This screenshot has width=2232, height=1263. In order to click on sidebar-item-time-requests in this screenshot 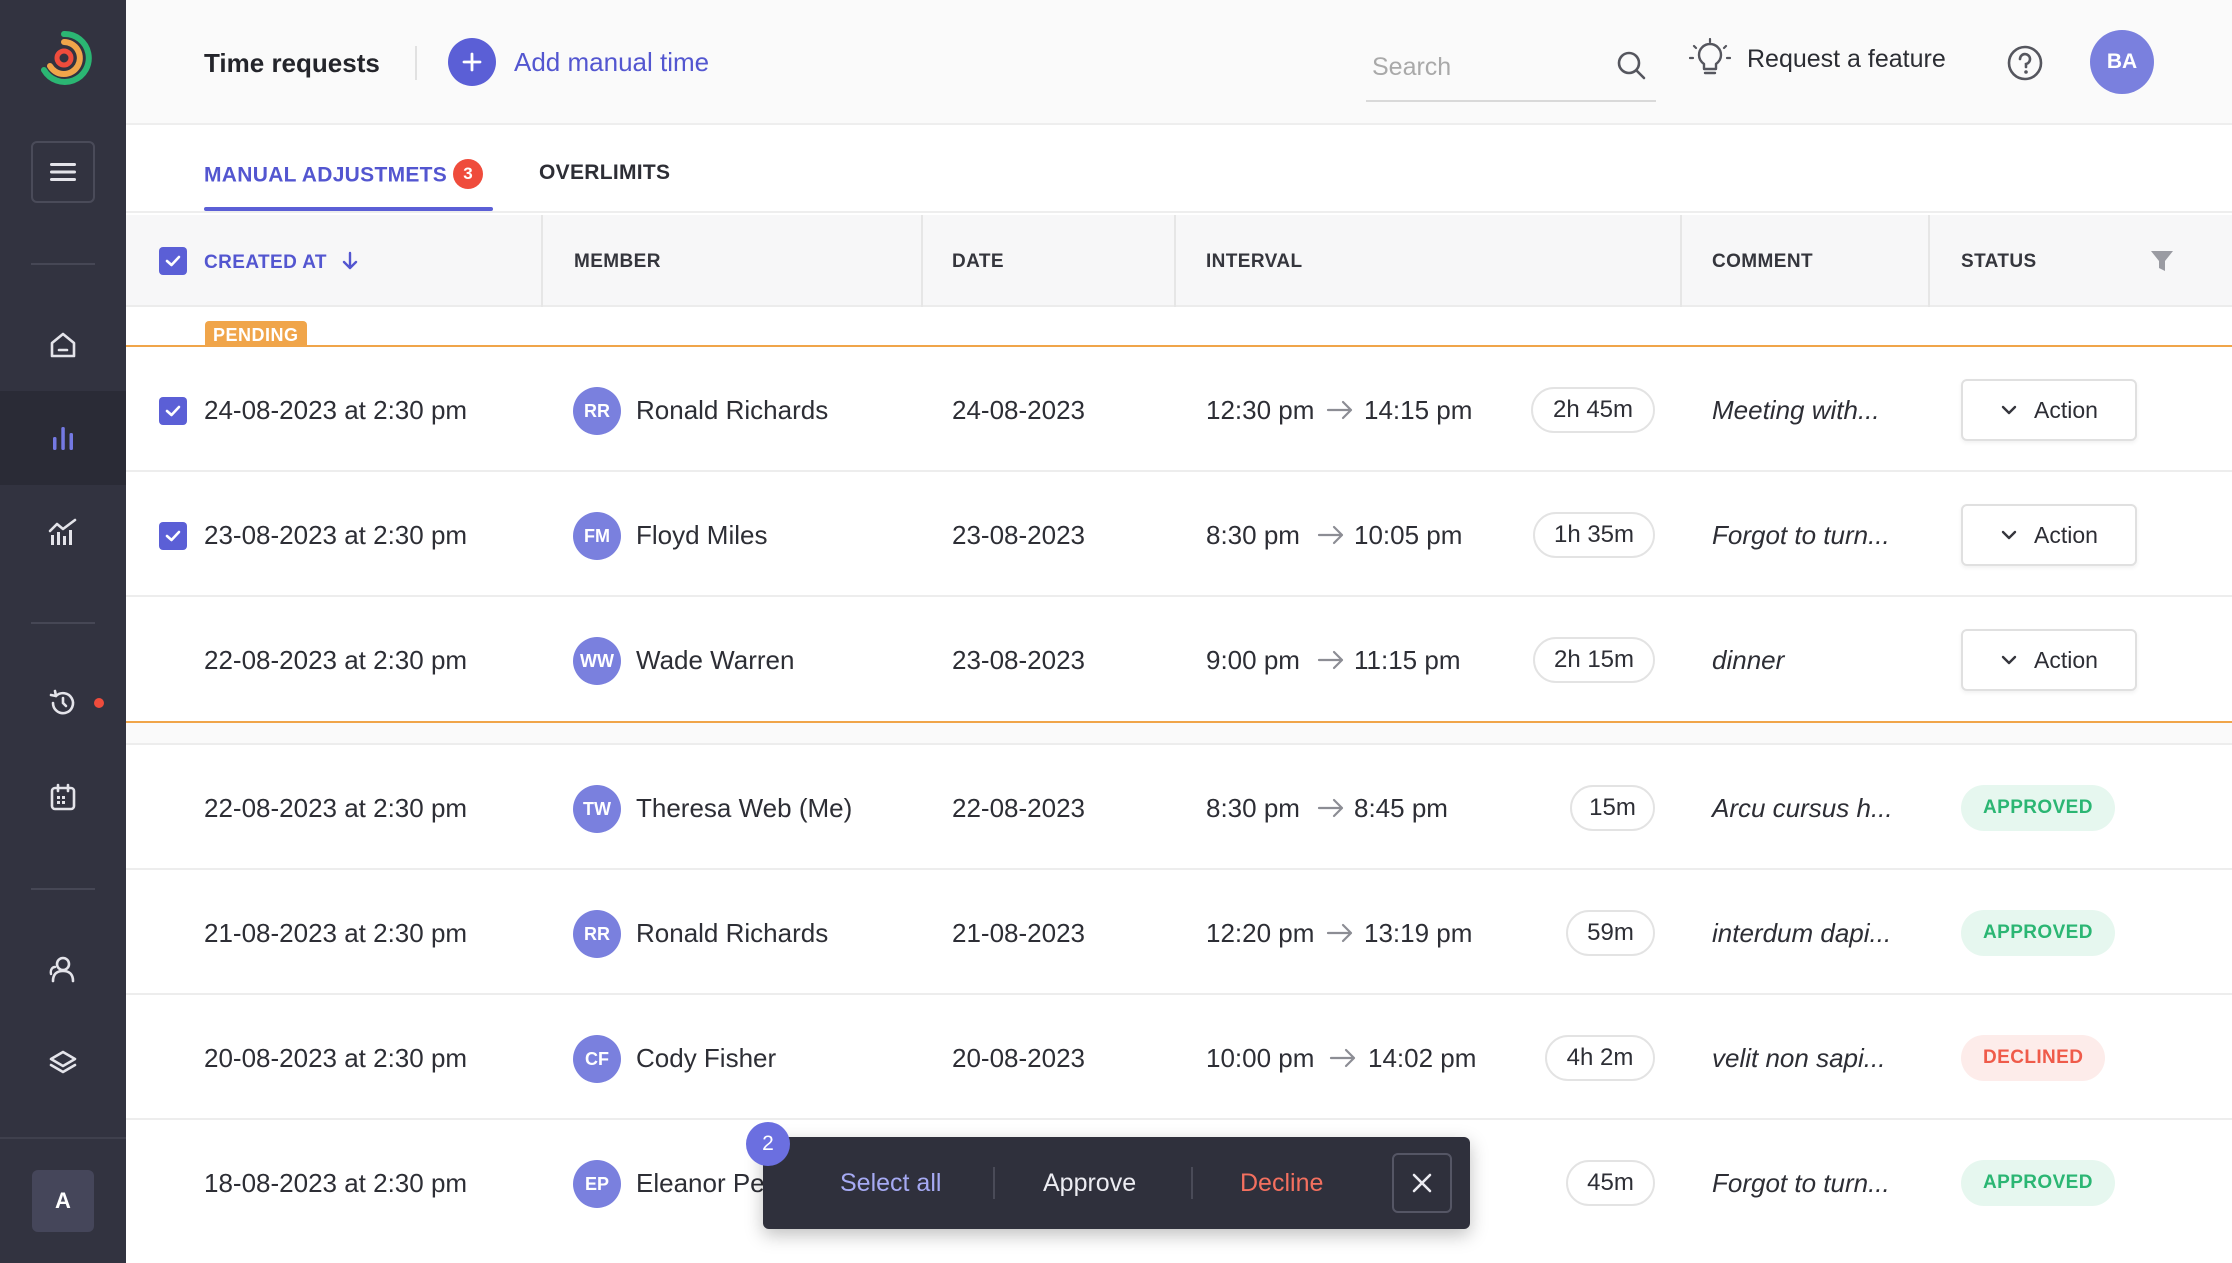, I will do `click(63, 703)`.